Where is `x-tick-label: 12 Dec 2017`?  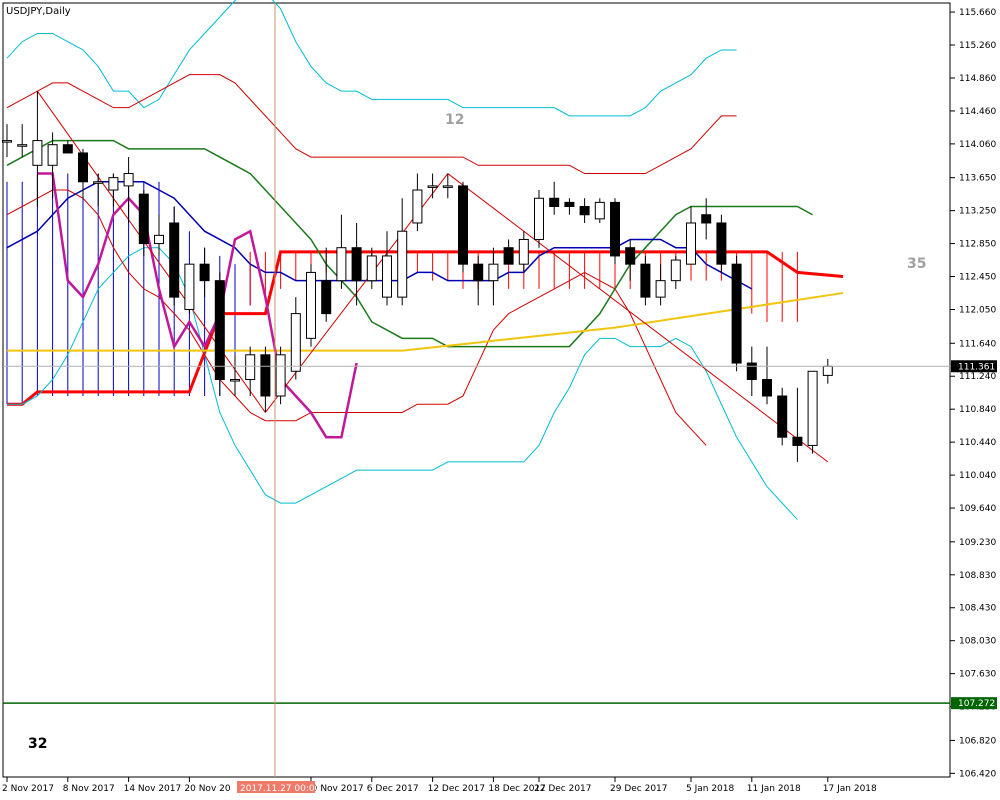 x-tick-label: 12 Dec 2017 is located at coordinates (457, 789).